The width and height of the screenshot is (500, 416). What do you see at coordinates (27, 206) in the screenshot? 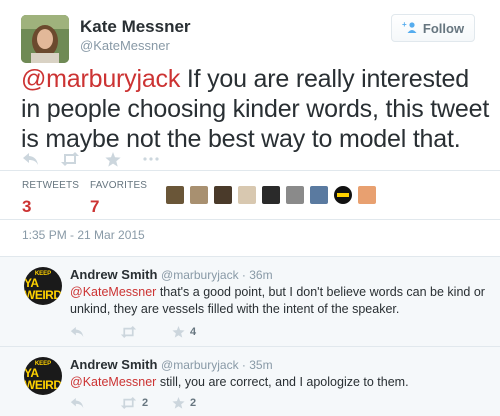
I see `retweets-count: 3` at bounding box center [27, 206].